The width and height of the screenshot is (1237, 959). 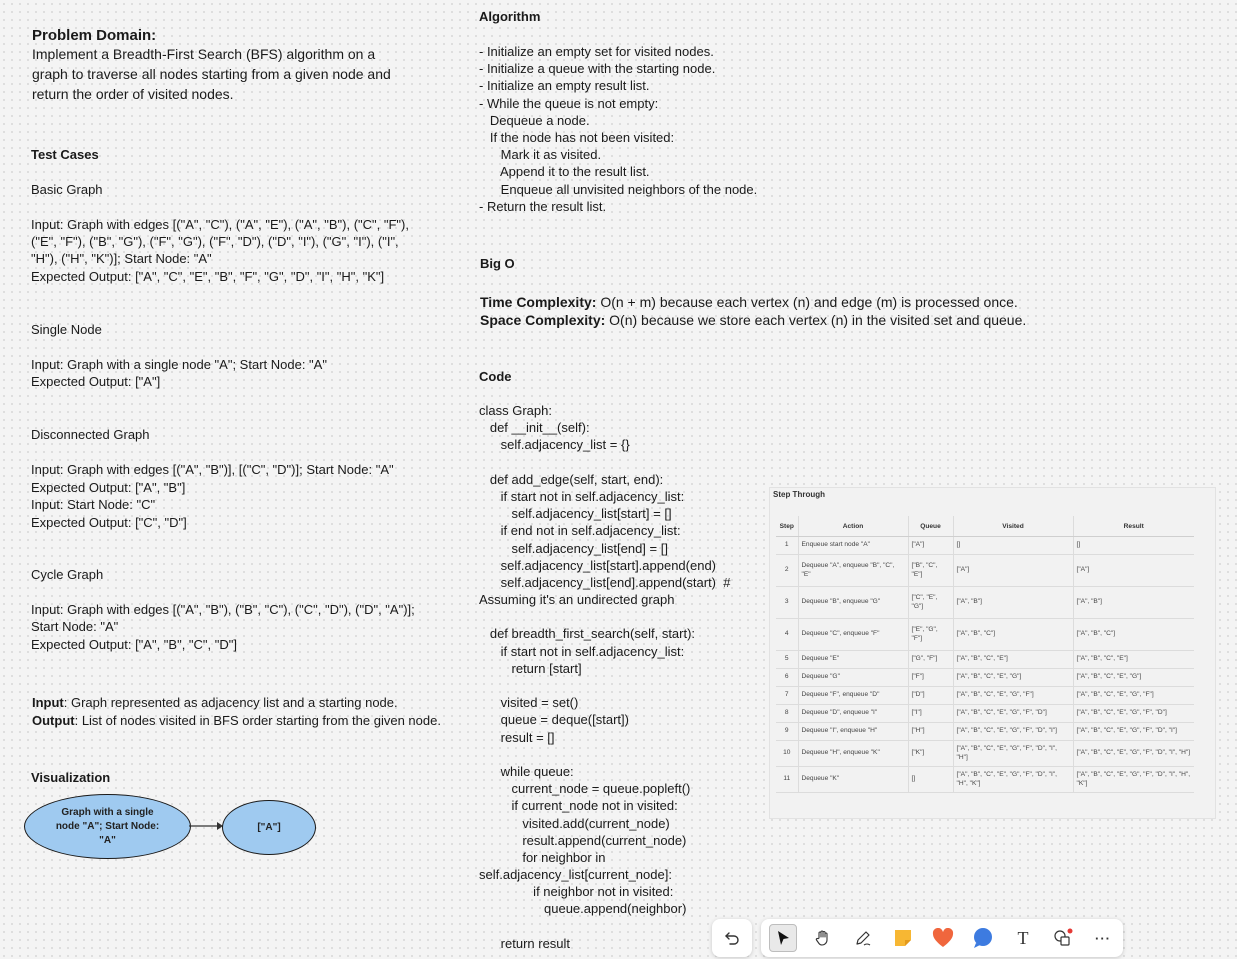 What do you see at coordinates (931, 659) in the screenshot?
I see `queue-cell: ["G", "F"]` at bounding box center [931, 659].